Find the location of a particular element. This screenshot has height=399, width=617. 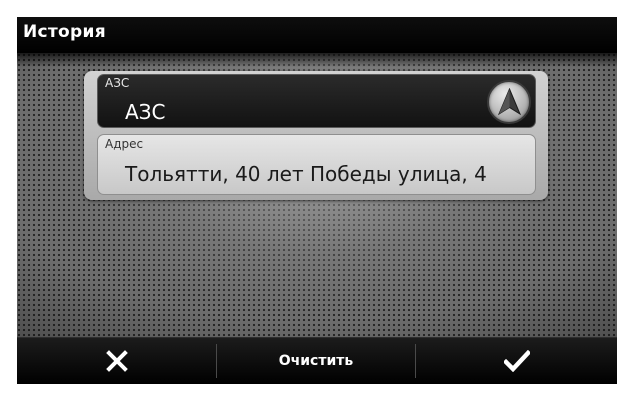

title-bar: История is located at coordinates (317, 35).